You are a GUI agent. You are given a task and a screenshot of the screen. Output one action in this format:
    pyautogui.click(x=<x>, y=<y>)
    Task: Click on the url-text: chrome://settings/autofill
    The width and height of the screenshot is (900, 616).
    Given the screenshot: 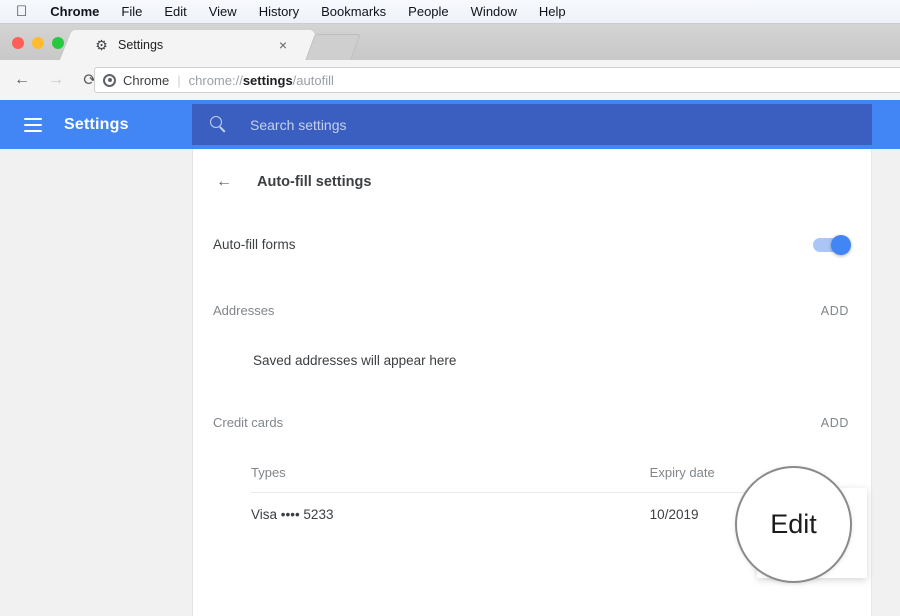 What is the action you would take?
    pyautogui.click(x=261, y=80)
    